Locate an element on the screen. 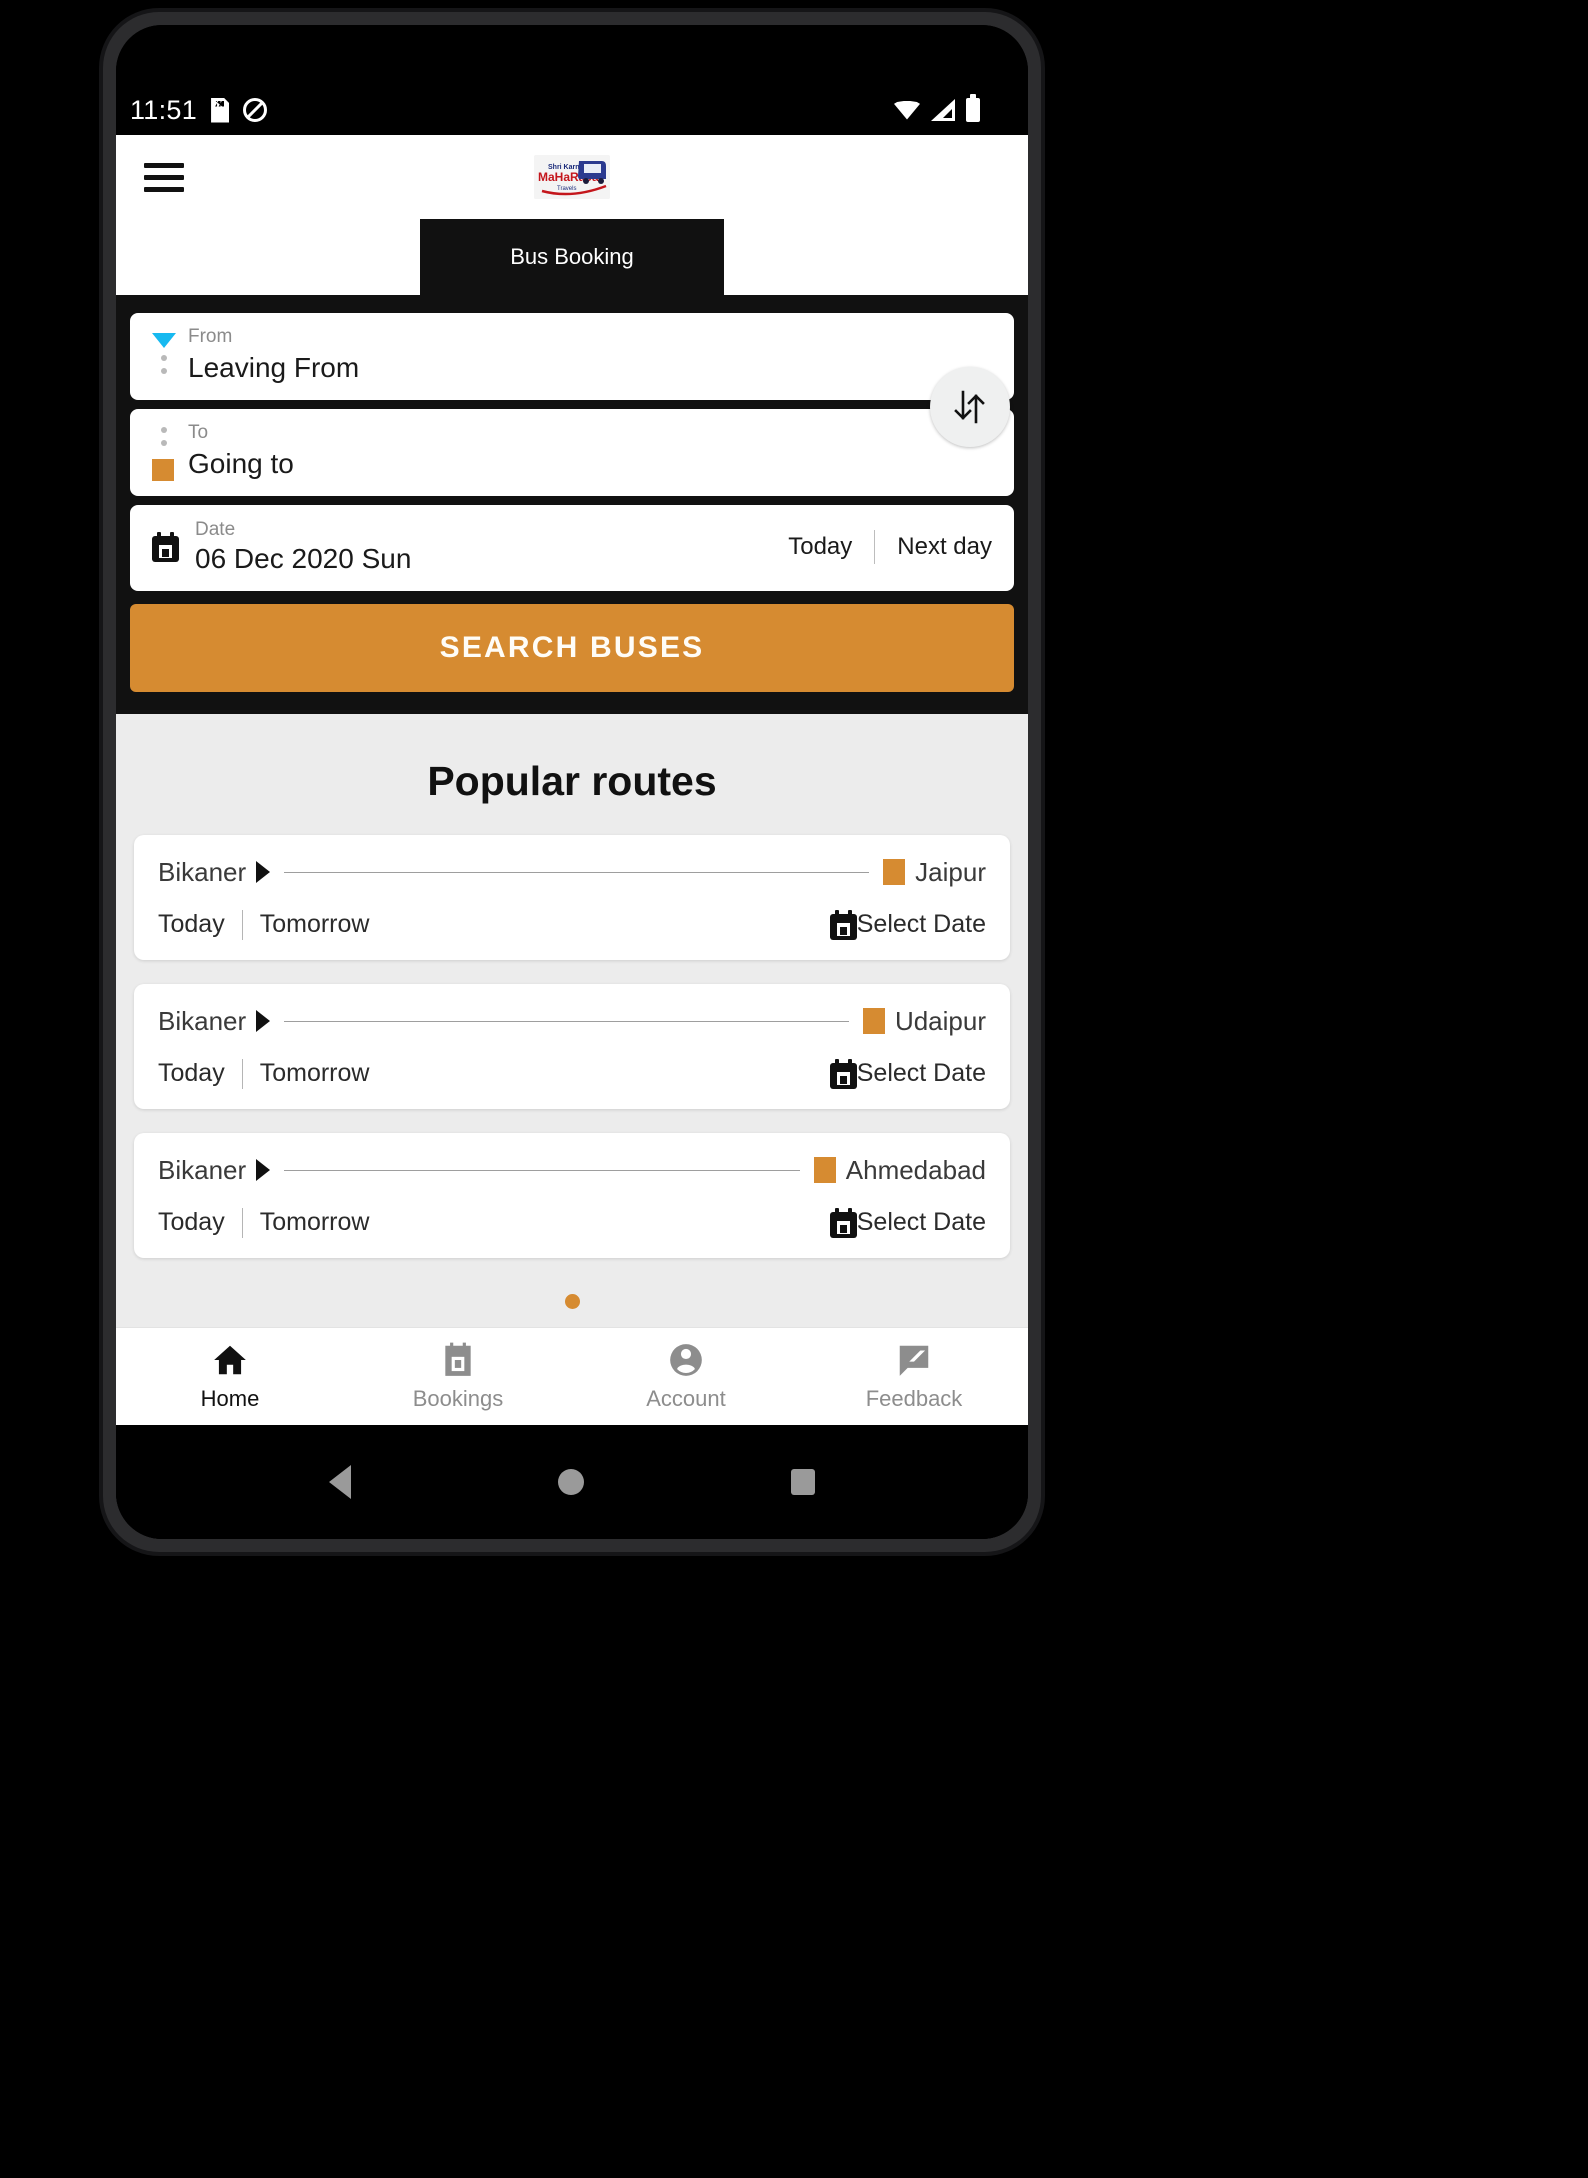  nav-item-feedback: Feedback is located at coordinates (914, 1376).